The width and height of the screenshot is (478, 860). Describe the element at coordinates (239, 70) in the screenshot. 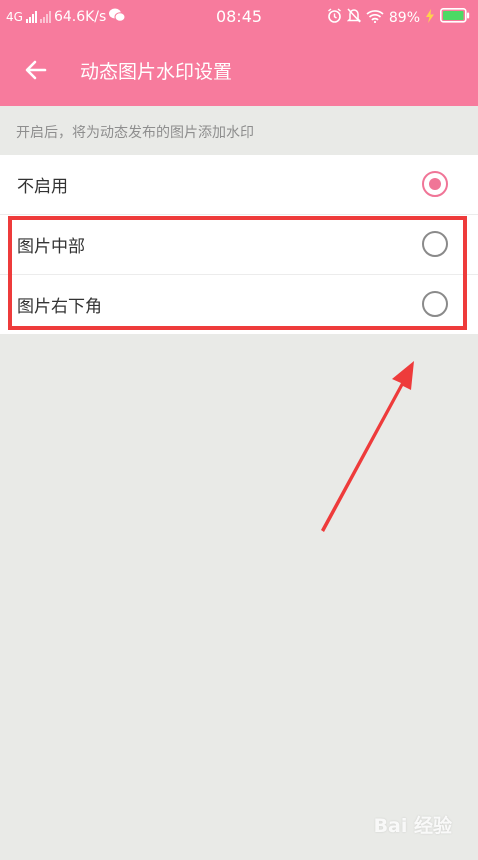

I see `app-header: 动态图片水印设置` at that location.